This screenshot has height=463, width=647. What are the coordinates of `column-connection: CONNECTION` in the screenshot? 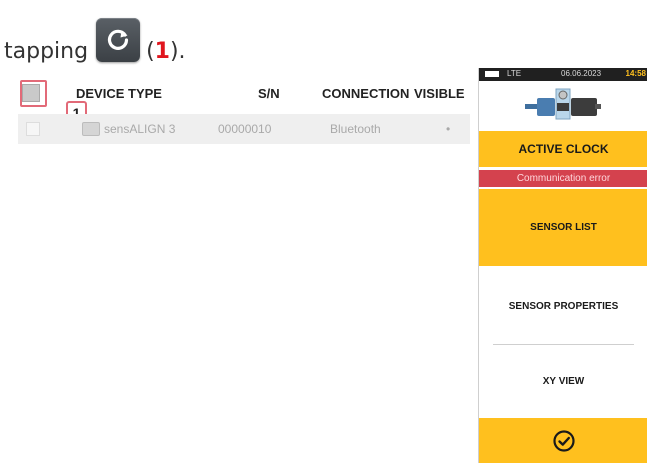 It's located at (366, 93).